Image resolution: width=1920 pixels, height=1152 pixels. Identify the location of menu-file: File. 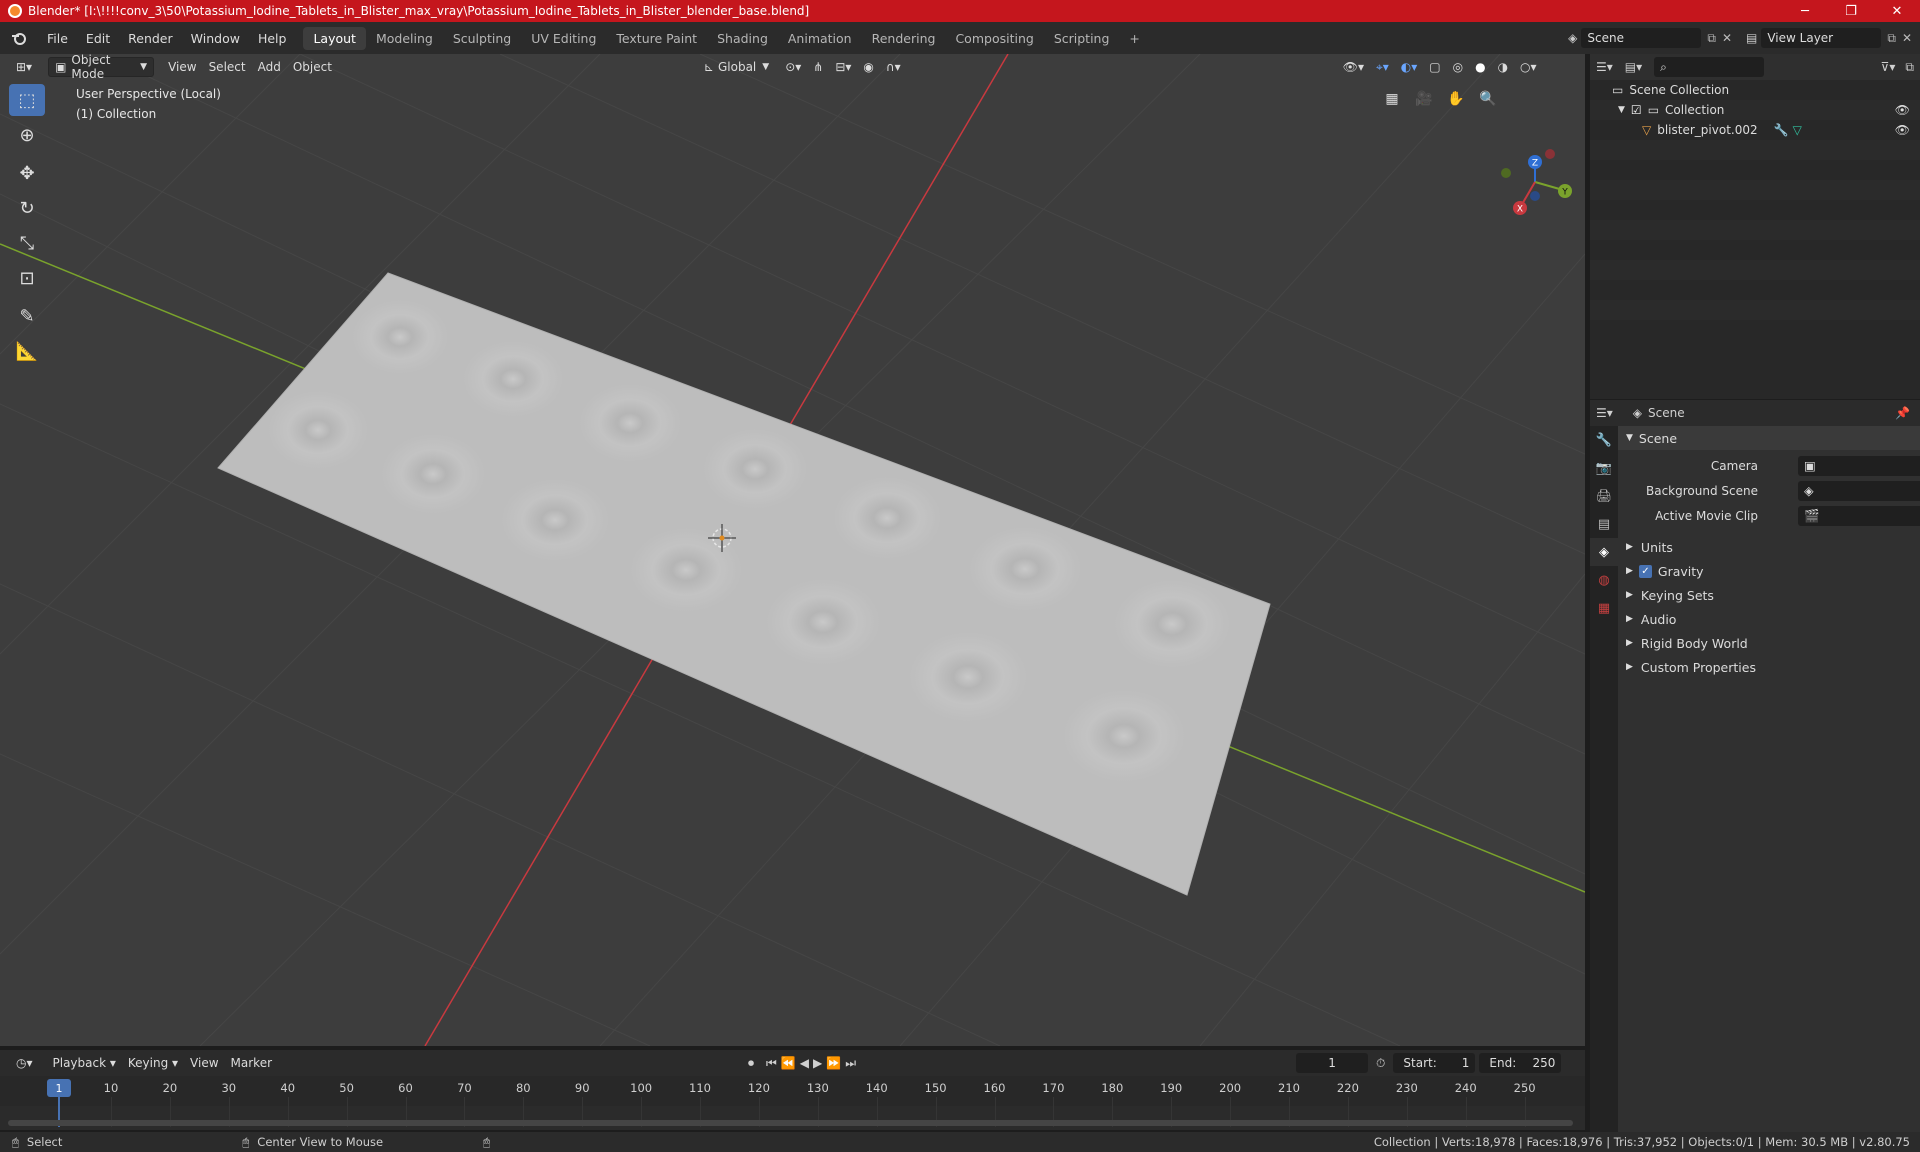
(57, 38).